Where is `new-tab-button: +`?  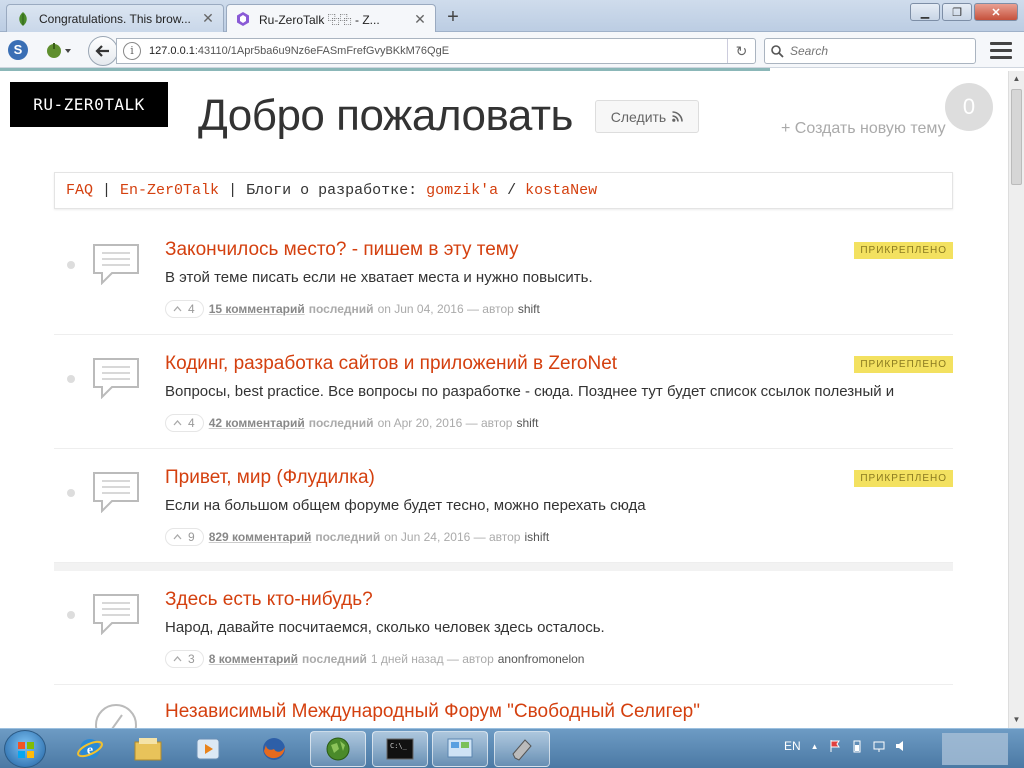
new-tab-button: + is located at coordinates (453, 17).